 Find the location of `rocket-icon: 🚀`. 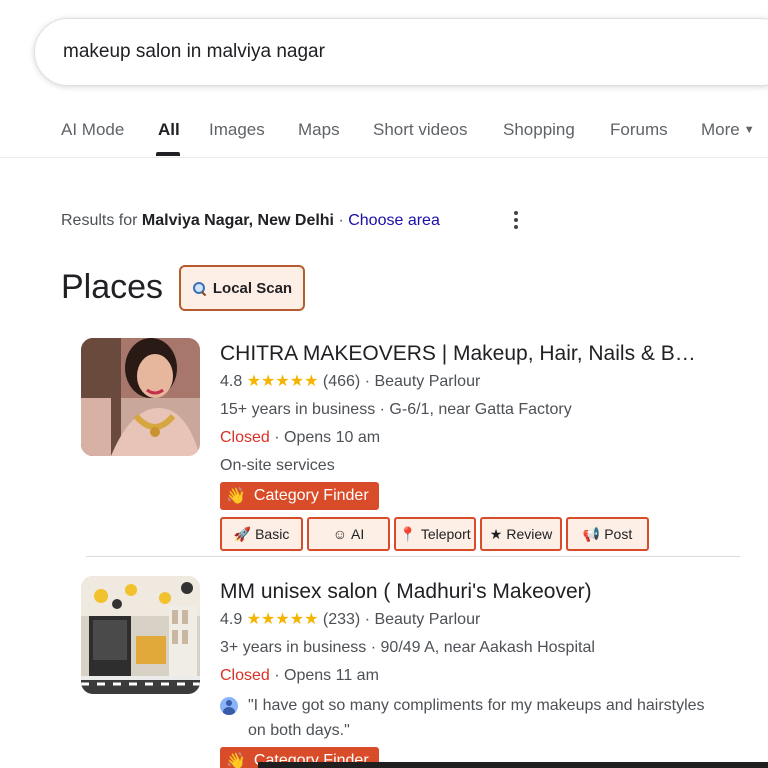

rocket-icon: 🚀 is located at coordinates (242, 533).